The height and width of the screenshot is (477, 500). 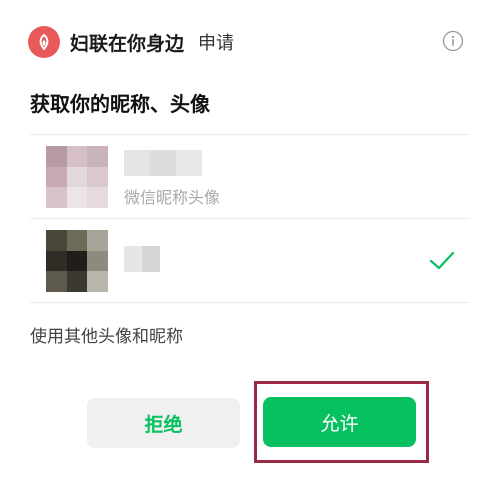 I want to click on page-title: 获取你的昵称、头像, so click(x=120, y=104).